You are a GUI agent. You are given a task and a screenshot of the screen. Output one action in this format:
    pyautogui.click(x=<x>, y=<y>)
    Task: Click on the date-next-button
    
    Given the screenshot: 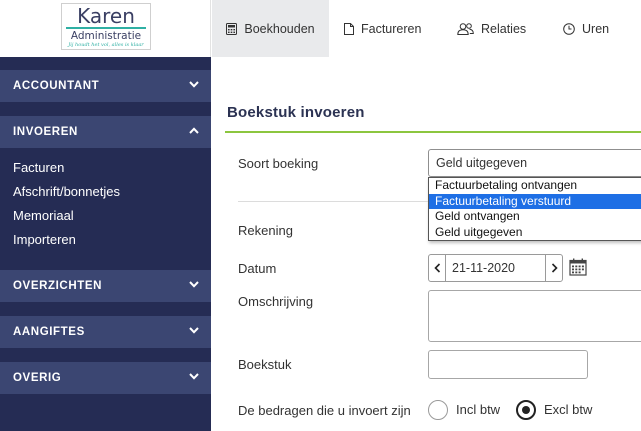 What is the action you would take?
    pyautogui.click(x=554, y=268)
    